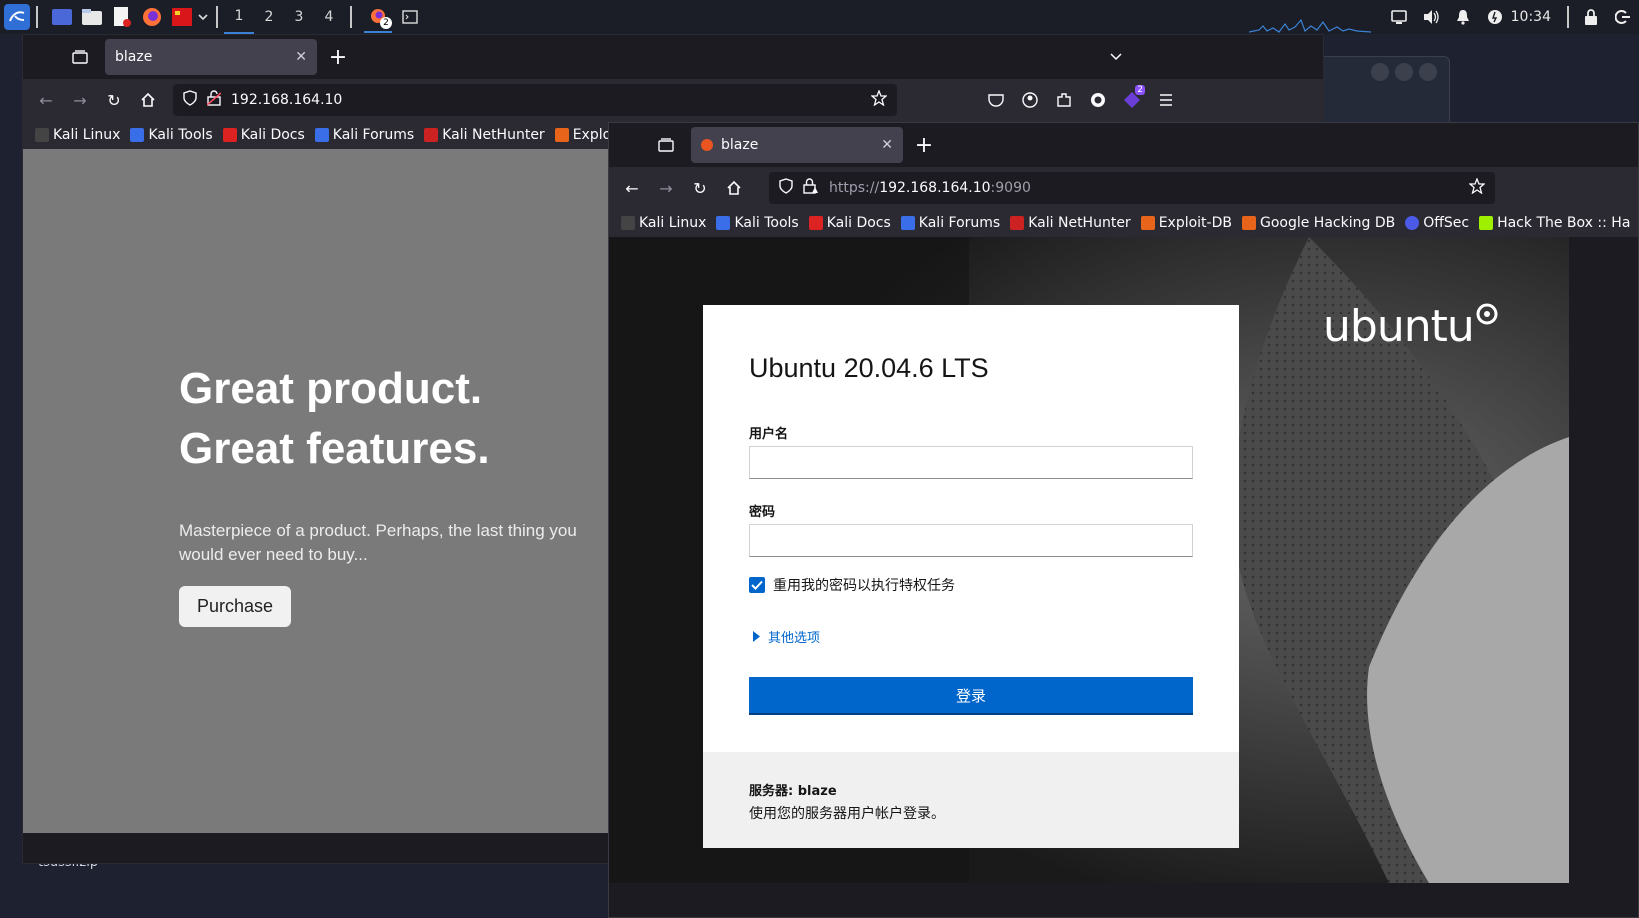 The width and height of the screenshot is (1639, 918). I want to click on offsec-icon, so click(1412, 223).